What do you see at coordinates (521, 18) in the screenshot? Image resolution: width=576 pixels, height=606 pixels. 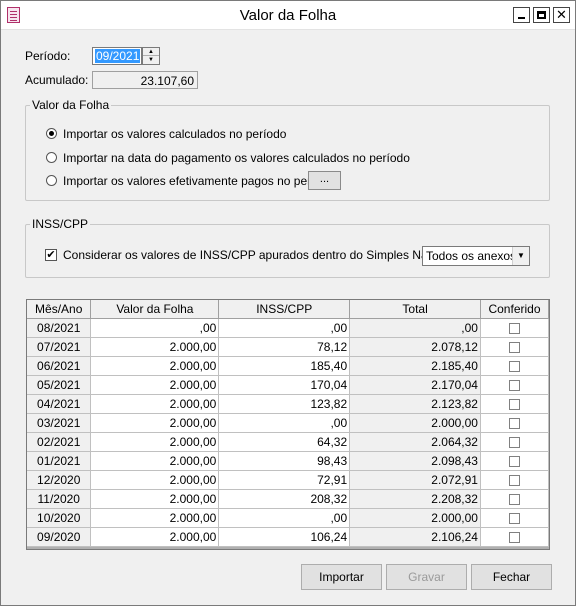 I see `minimize-icon` at bounding box center [521, 18].